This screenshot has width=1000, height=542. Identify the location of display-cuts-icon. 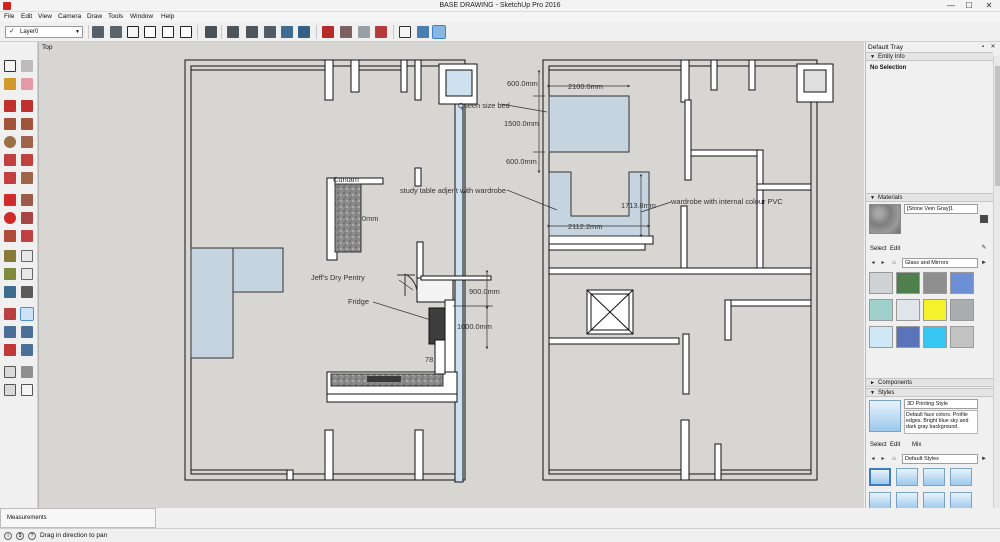
(252, 32).